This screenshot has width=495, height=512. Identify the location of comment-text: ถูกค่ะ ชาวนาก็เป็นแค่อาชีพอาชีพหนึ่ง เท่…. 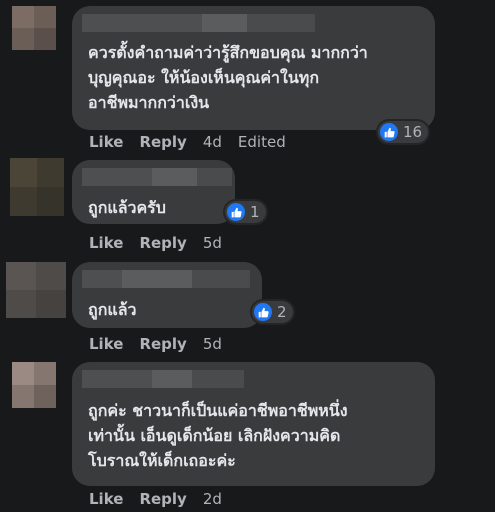
(218, 435).